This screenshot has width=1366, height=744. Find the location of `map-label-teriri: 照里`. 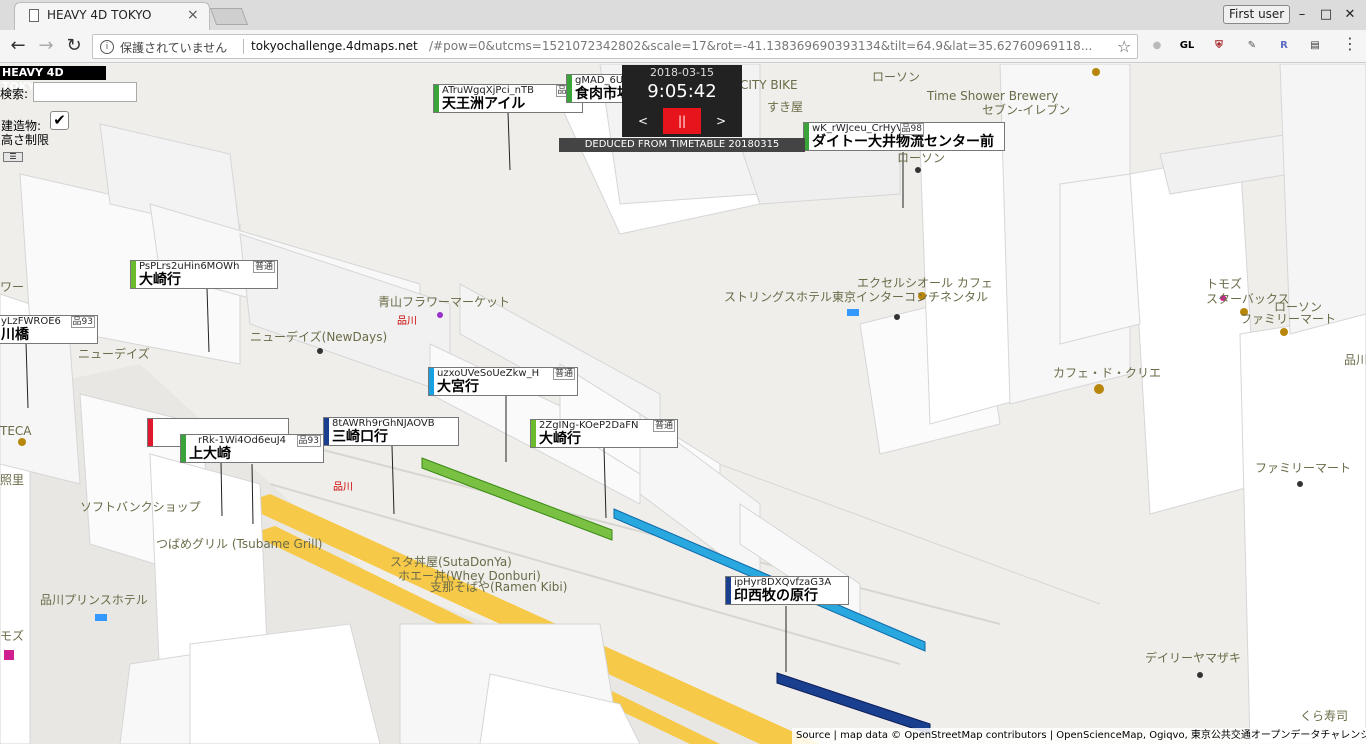

map-label-teriri: 照里 is located at coordinates (12, 480).